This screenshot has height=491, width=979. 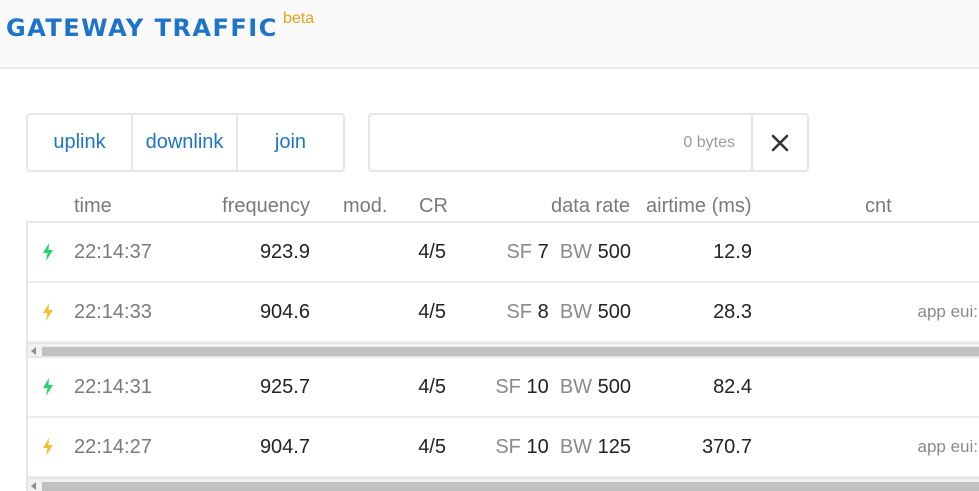 What do you see at coordinates (266, 206) in the screenshot?
I see `column-header-frequency: frequency` at bounding box center [266, 206].